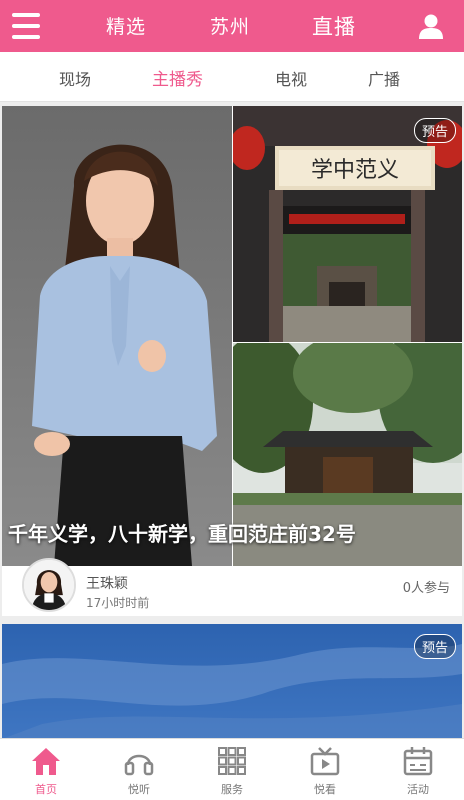 Image resolution: width=464 pixels, height=800 pixels. What do you see at coordinates (334, 26) in the screenshot?
I see `tab-live: 直播` at bounding box center [334, 26].